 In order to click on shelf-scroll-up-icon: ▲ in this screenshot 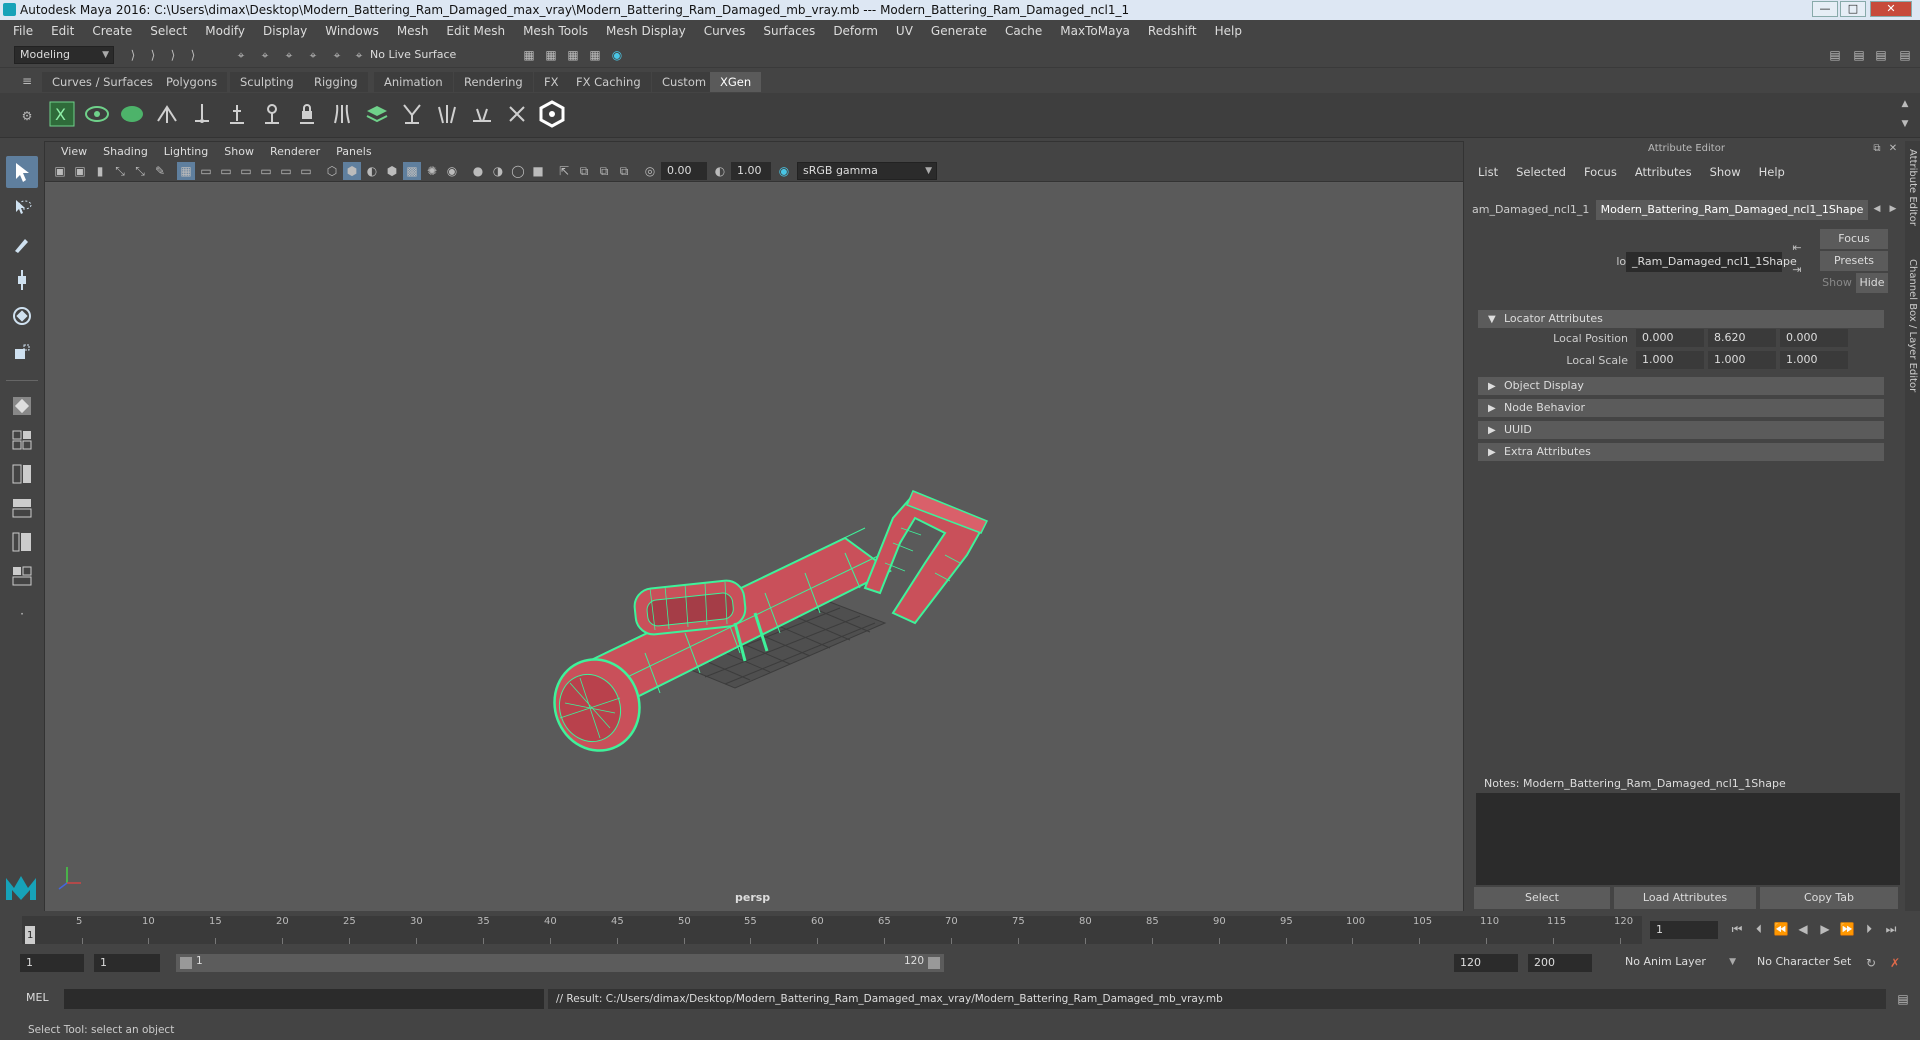, I will do `click(1905, 104)`.